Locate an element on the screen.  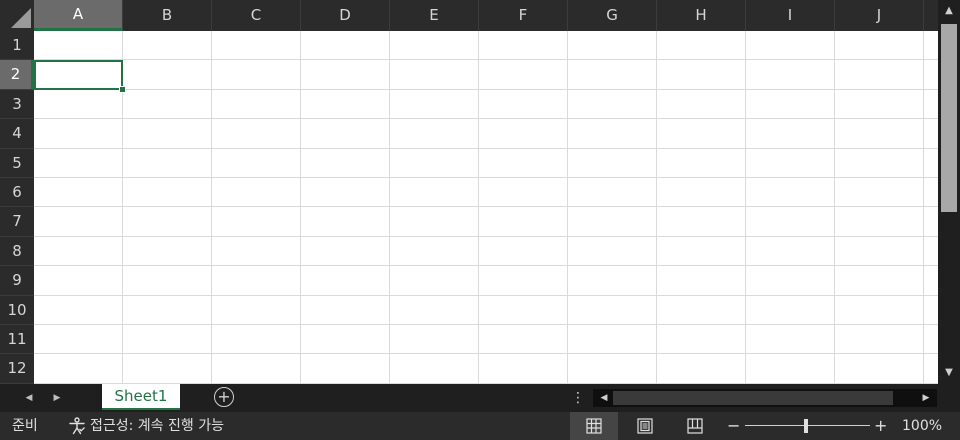
column-header-e: E is located at coordinates (434, 15).